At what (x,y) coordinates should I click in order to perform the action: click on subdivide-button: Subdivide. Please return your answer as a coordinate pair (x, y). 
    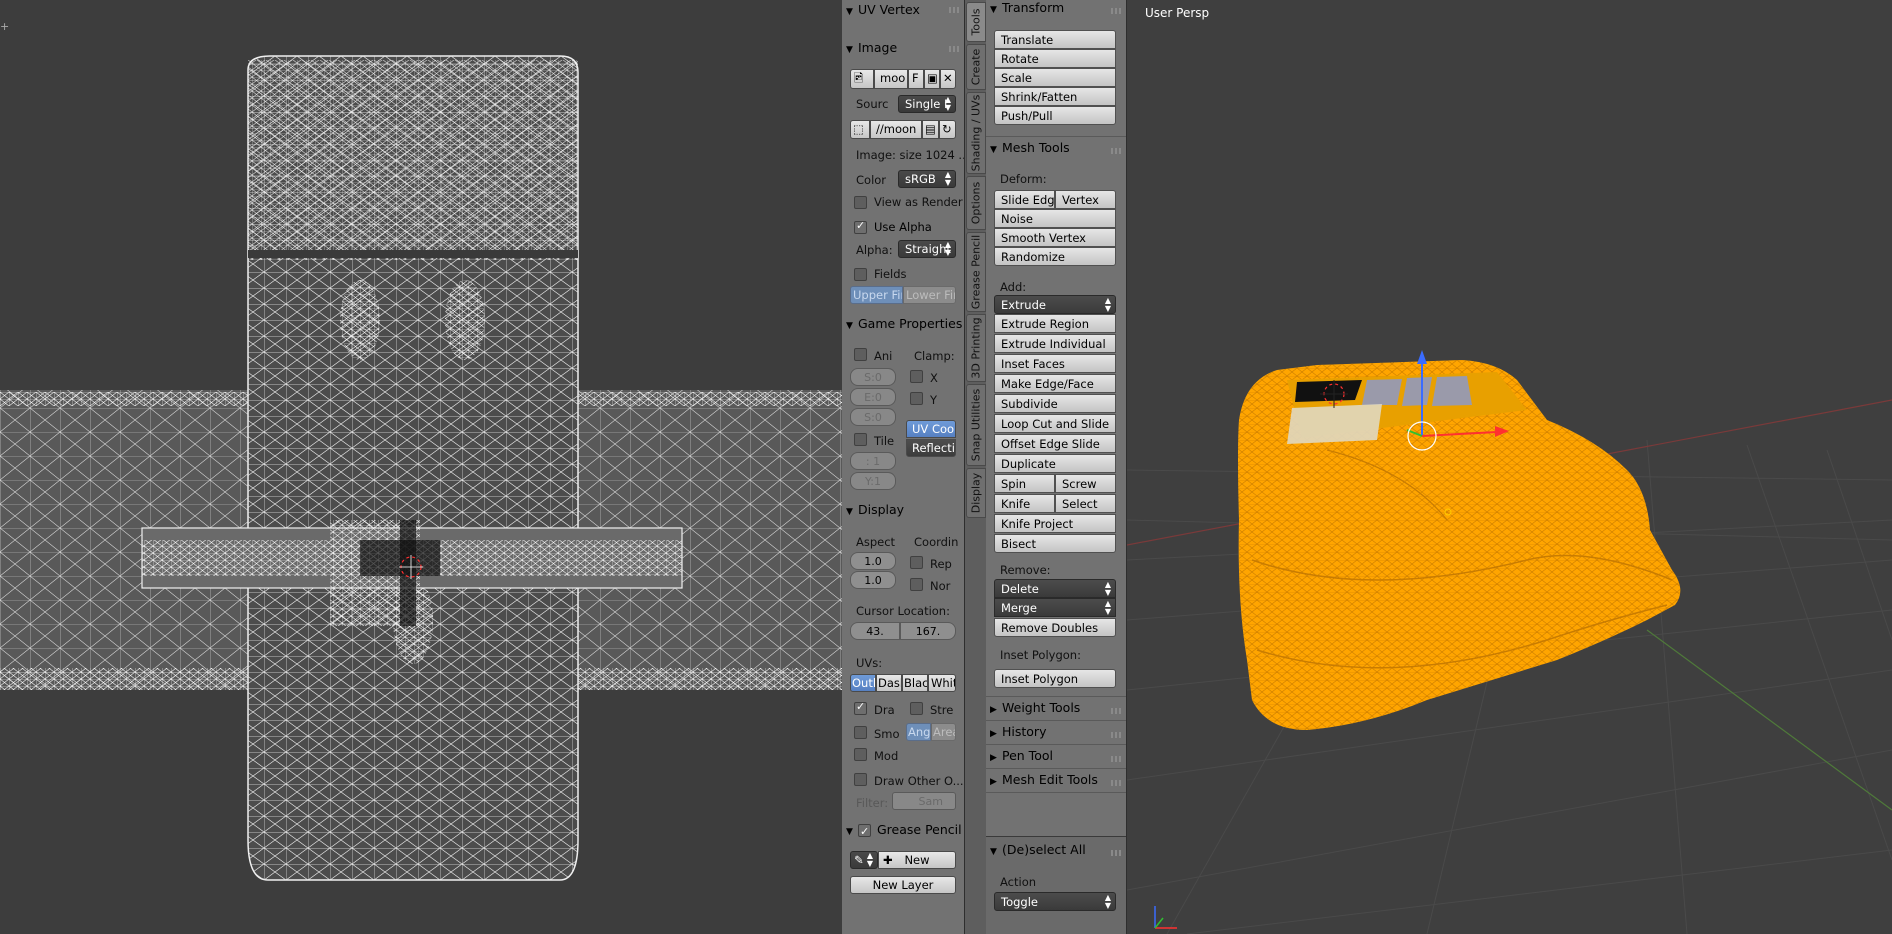
    Looking at the image, I should click on (1055, 403).